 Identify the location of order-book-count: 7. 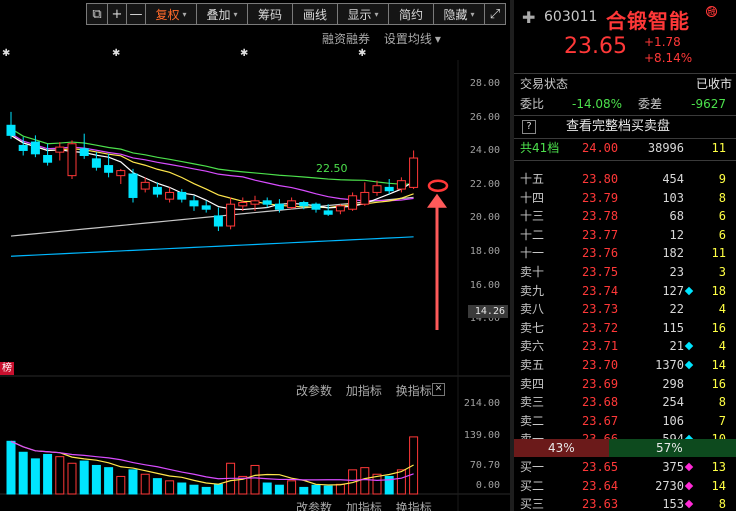
(722, 420).